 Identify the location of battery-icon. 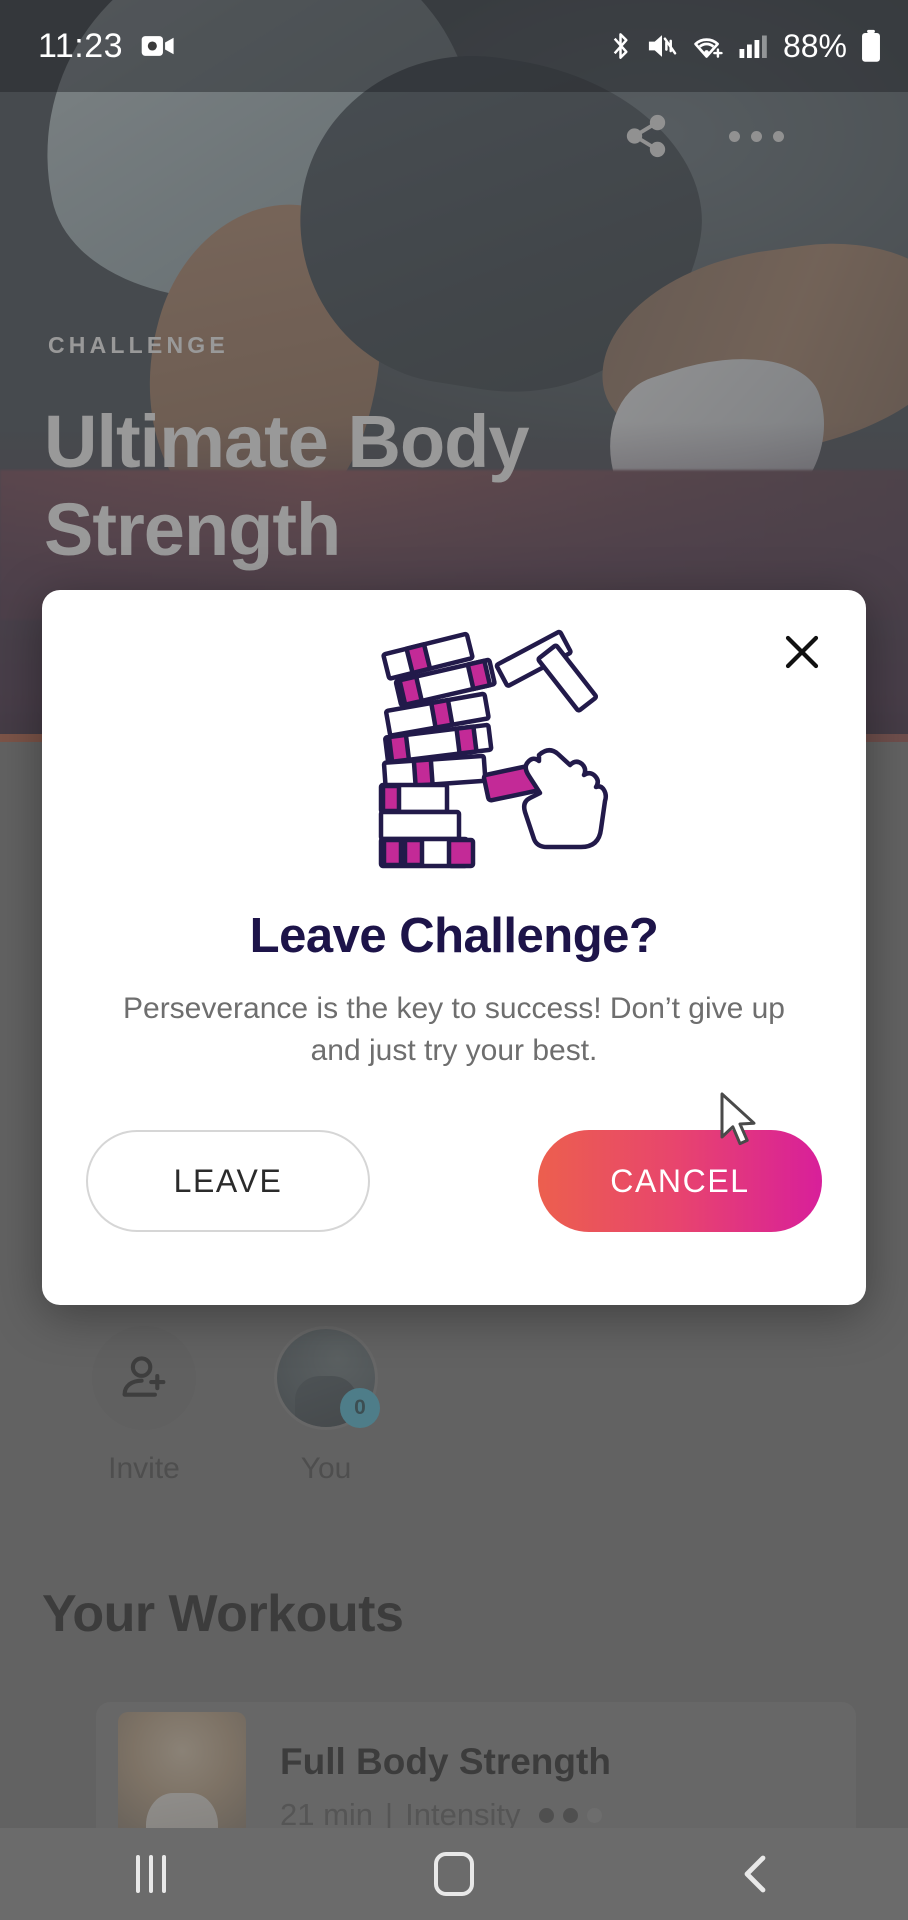
(871, 45).